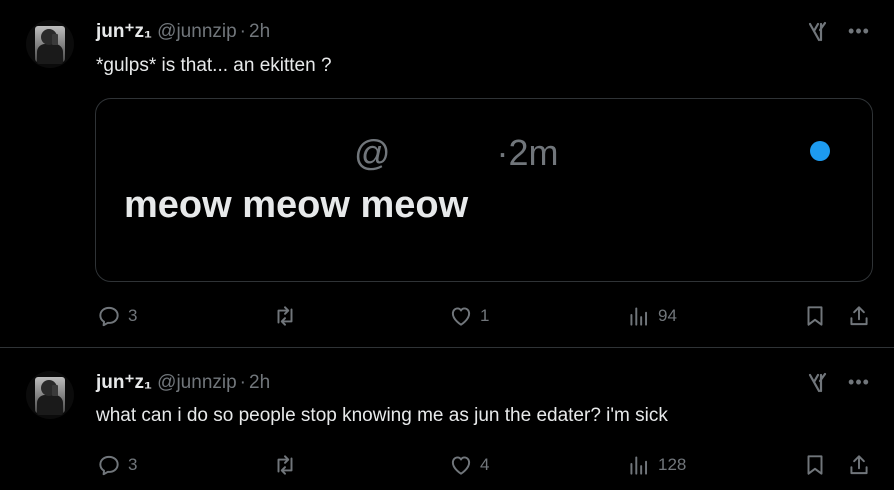  What do you see at coordinates (651, 316) in the screenshot?
I see `views-button: 94` at bounding box center [651, 316].